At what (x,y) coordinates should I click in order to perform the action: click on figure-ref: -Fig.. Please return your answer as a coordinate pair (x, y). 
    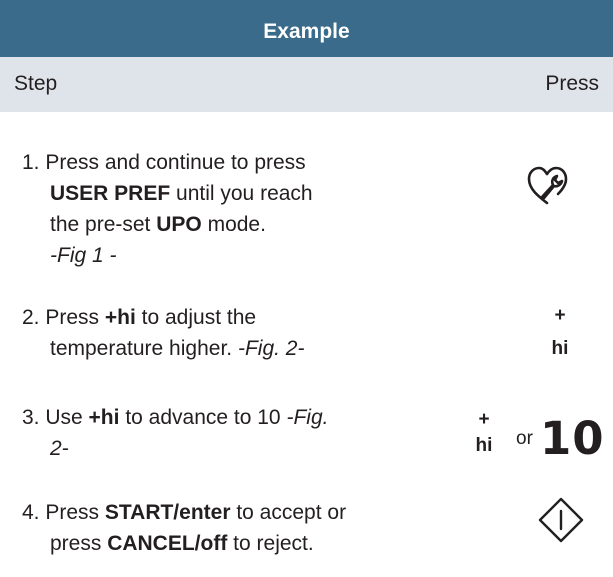
    Looking at the image, I should click on (307, 417).